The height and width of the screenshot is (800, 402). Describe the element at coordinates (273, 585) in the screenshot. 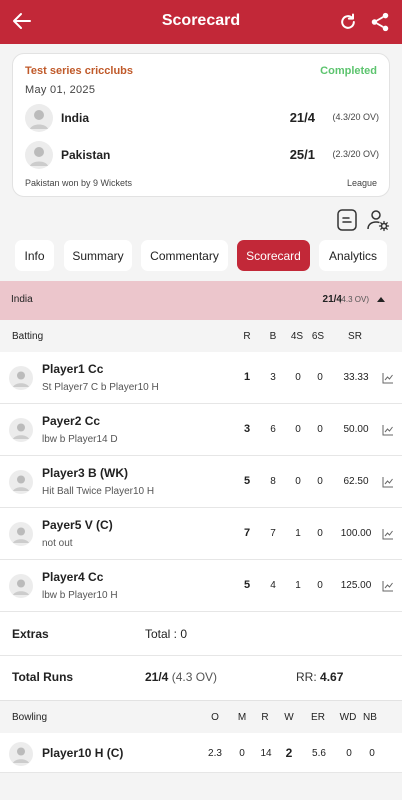

I see `batter-balls: 4` at that location.